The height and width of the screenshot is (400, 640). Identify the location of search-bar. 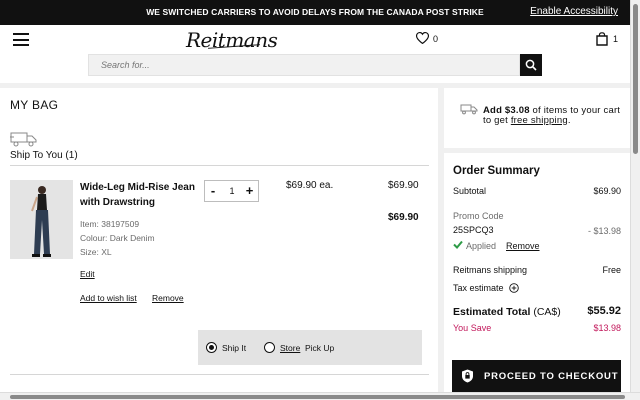
(304, 65).